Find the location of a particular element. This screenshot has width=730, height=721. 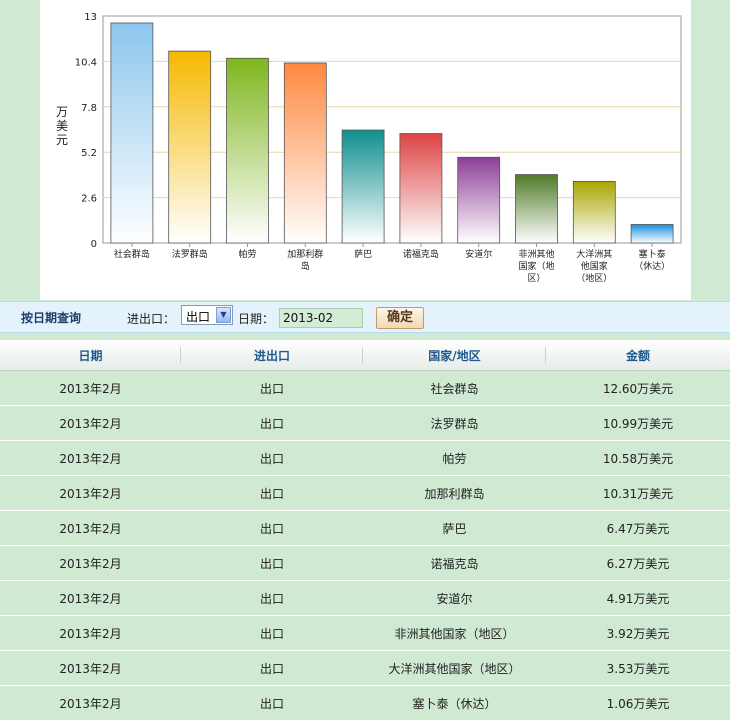

x-tick-label: 帕劳 is located at coordinates (247, 254).